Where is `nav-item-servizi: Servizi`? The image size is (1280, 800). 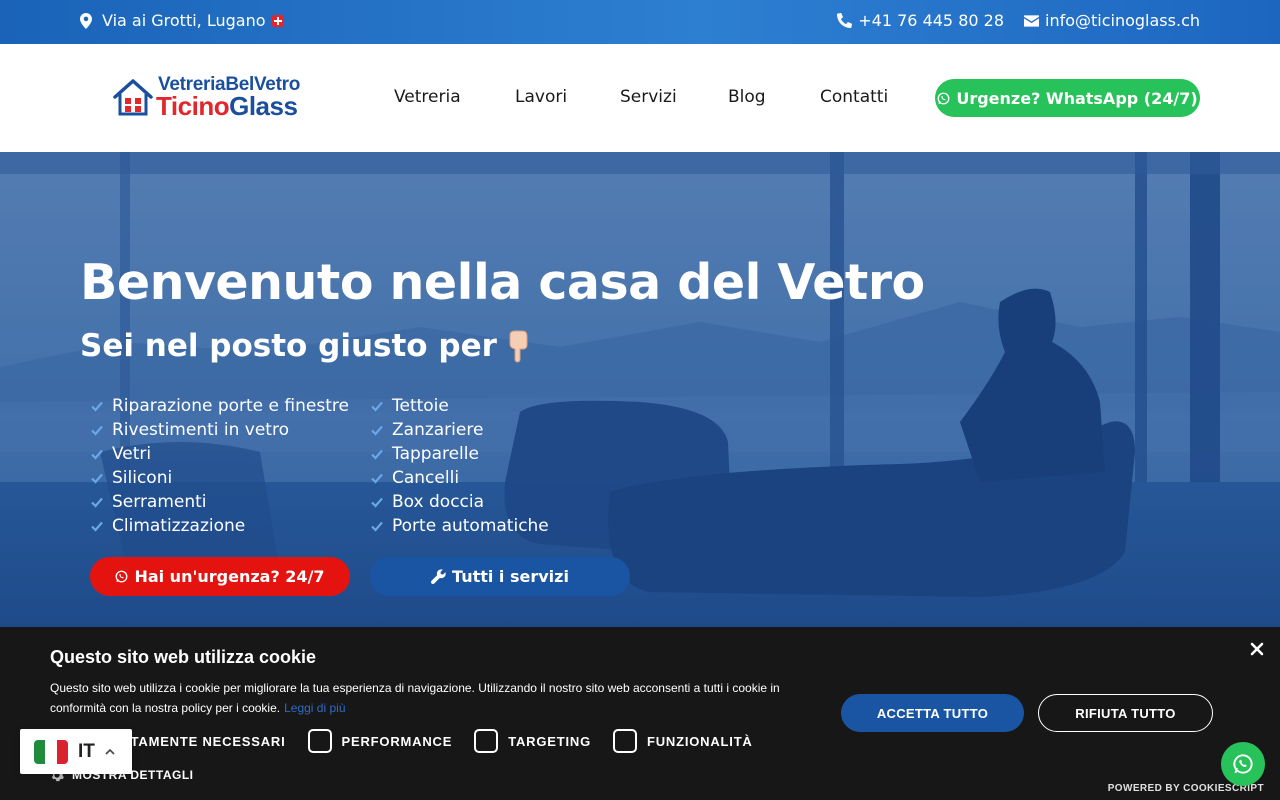 nav-item-servizi: Servizi is located at coordinates (674, 97).